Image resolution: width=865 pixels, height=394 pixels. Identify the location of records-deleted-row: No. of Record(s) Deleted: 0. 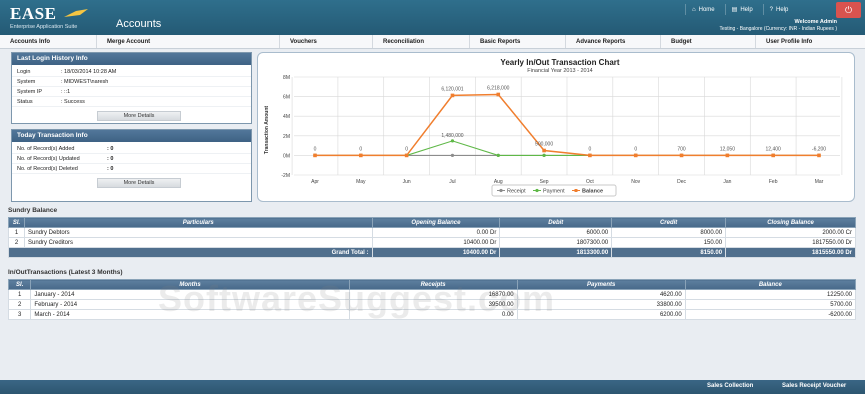
(131, 169).